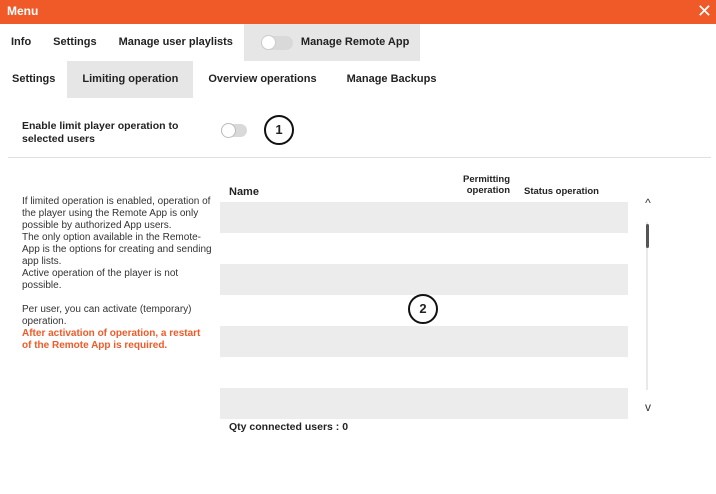 This screenshot has width=716, height=494. Describe the element at coordinates (23, 11) in the screenshot. I see `window-title: Menu` at that location.